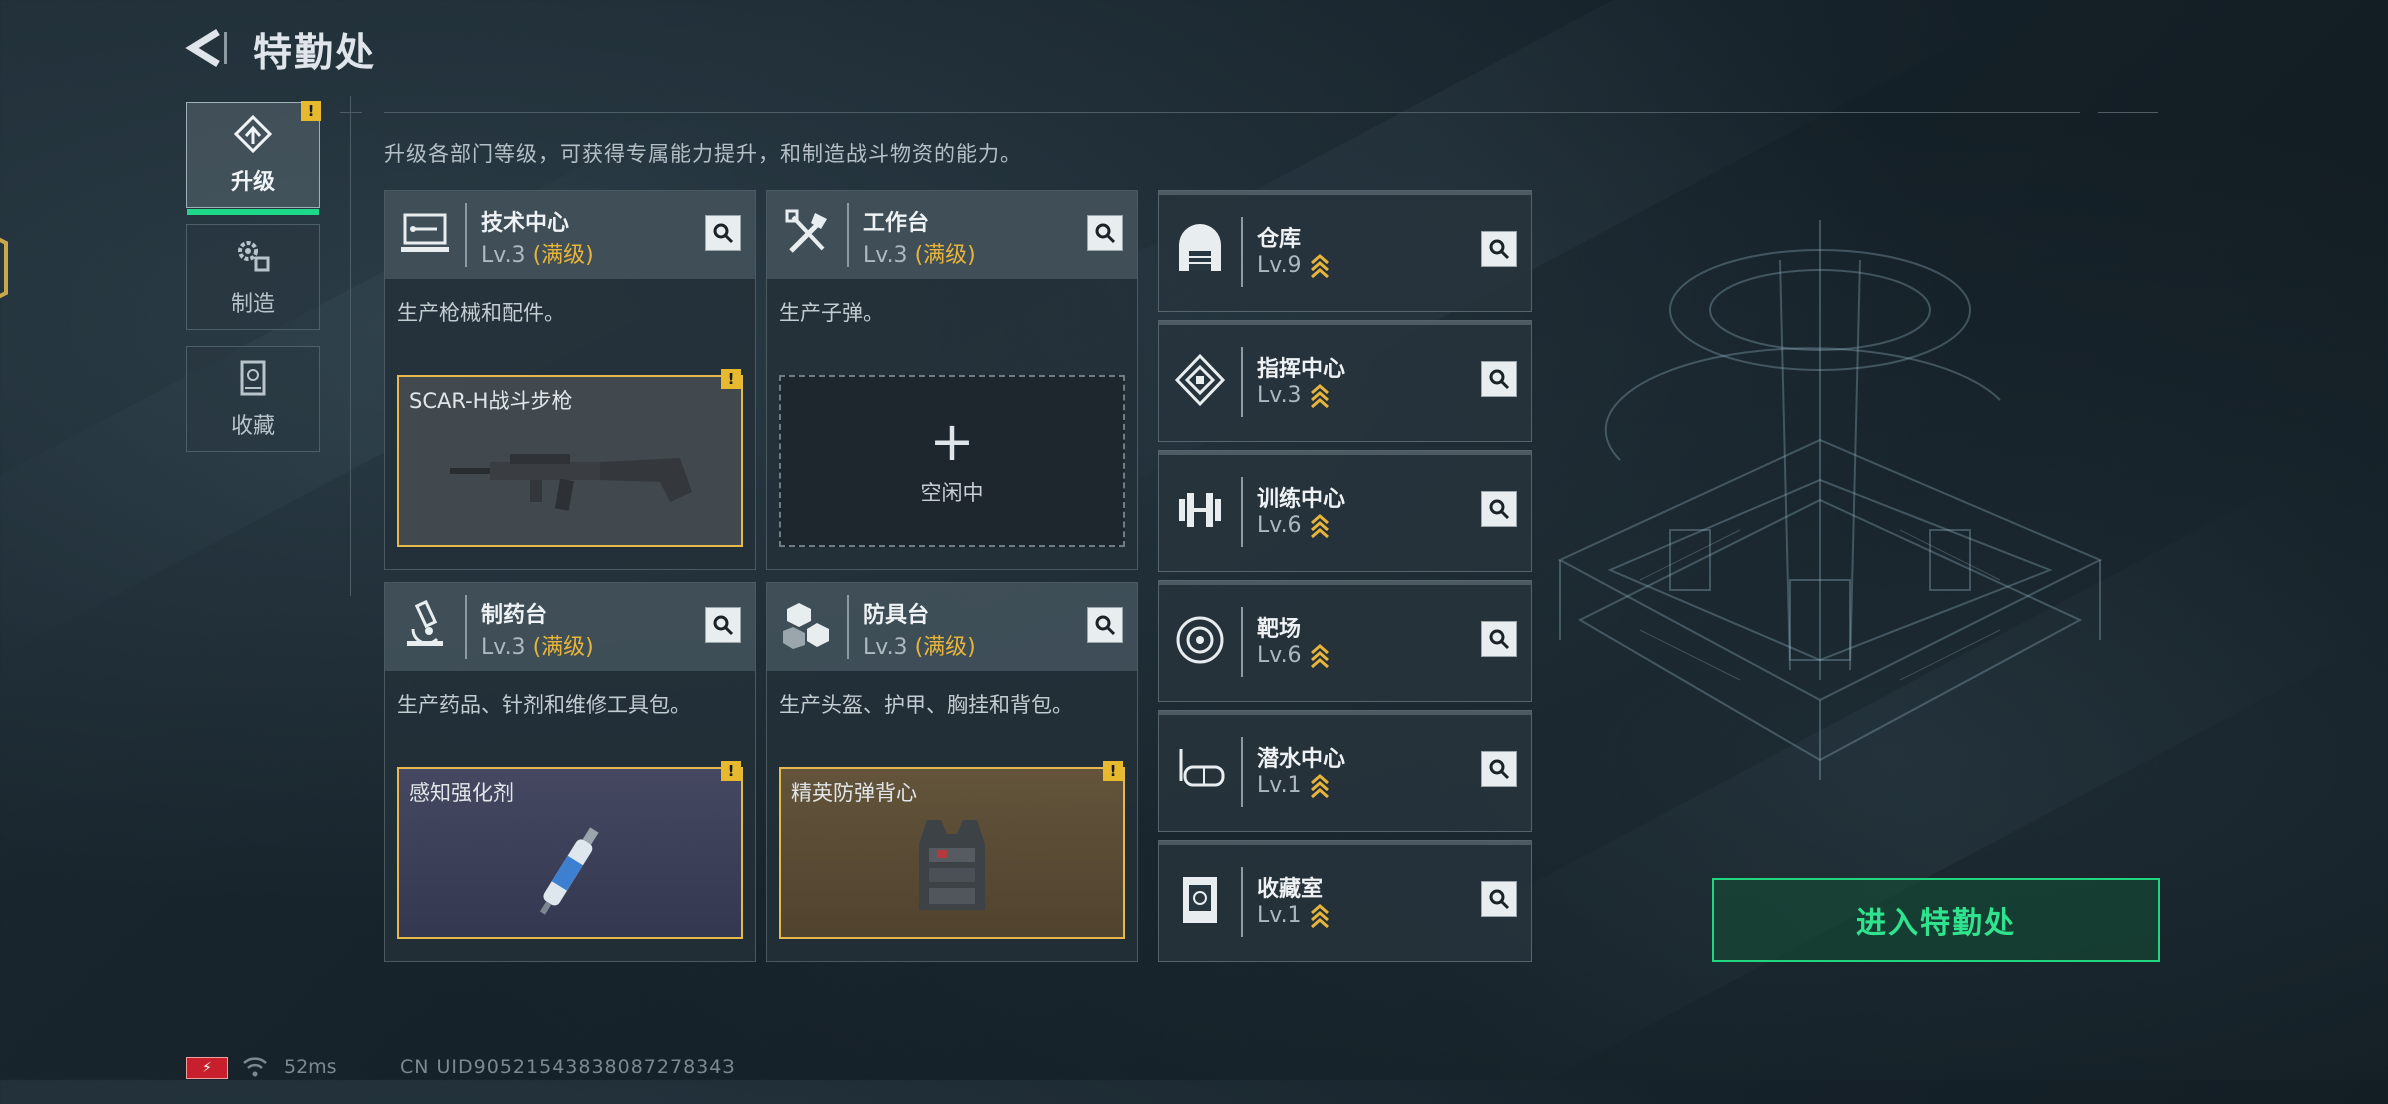 The width and height of the screenshot is (2388, 1104). What do you see at coordinates (253, 277) in the screenshot?
I see `tab-craft: 制造` at bounding box center [253, 277].